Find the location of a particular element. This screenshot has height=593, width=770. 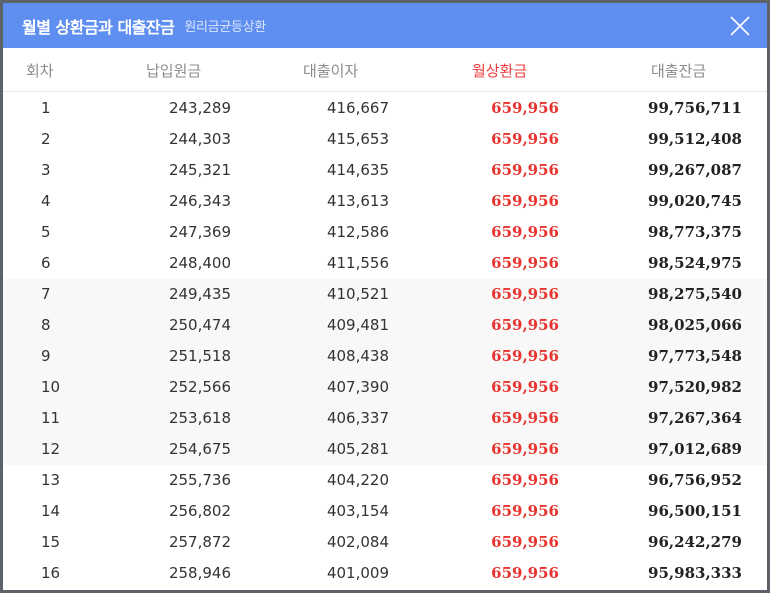

table-row: 12 254,675 405,281 659,956 97,012,689 is located at coordinates (385, 449).